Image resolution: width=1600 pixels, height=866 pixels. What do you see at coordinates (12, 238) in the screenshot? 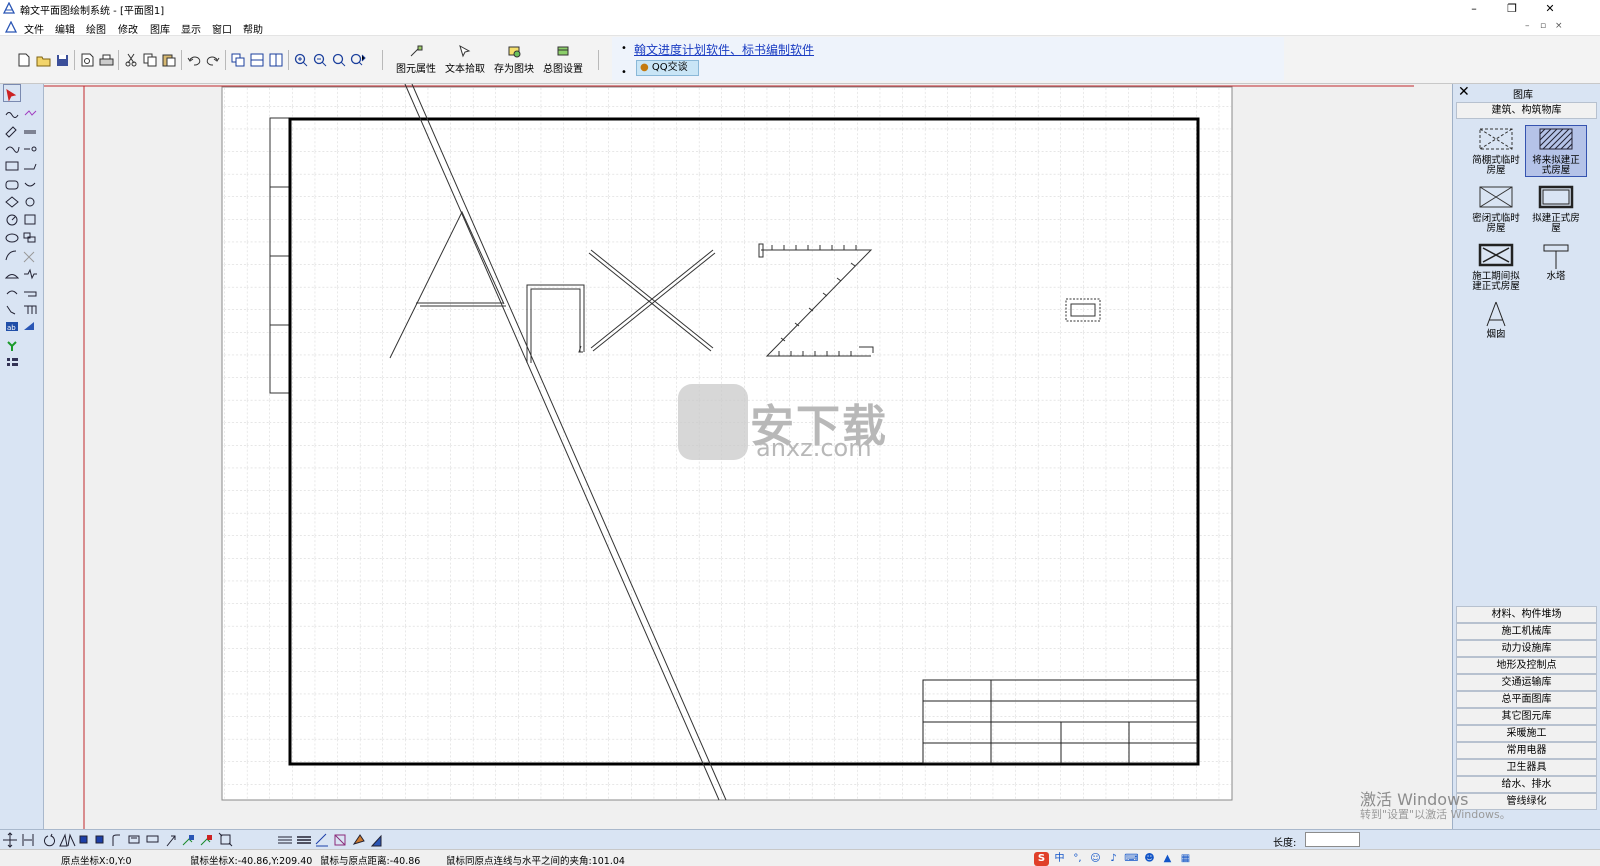
I see `ellipse-tool` at bounding box center [12, 238].